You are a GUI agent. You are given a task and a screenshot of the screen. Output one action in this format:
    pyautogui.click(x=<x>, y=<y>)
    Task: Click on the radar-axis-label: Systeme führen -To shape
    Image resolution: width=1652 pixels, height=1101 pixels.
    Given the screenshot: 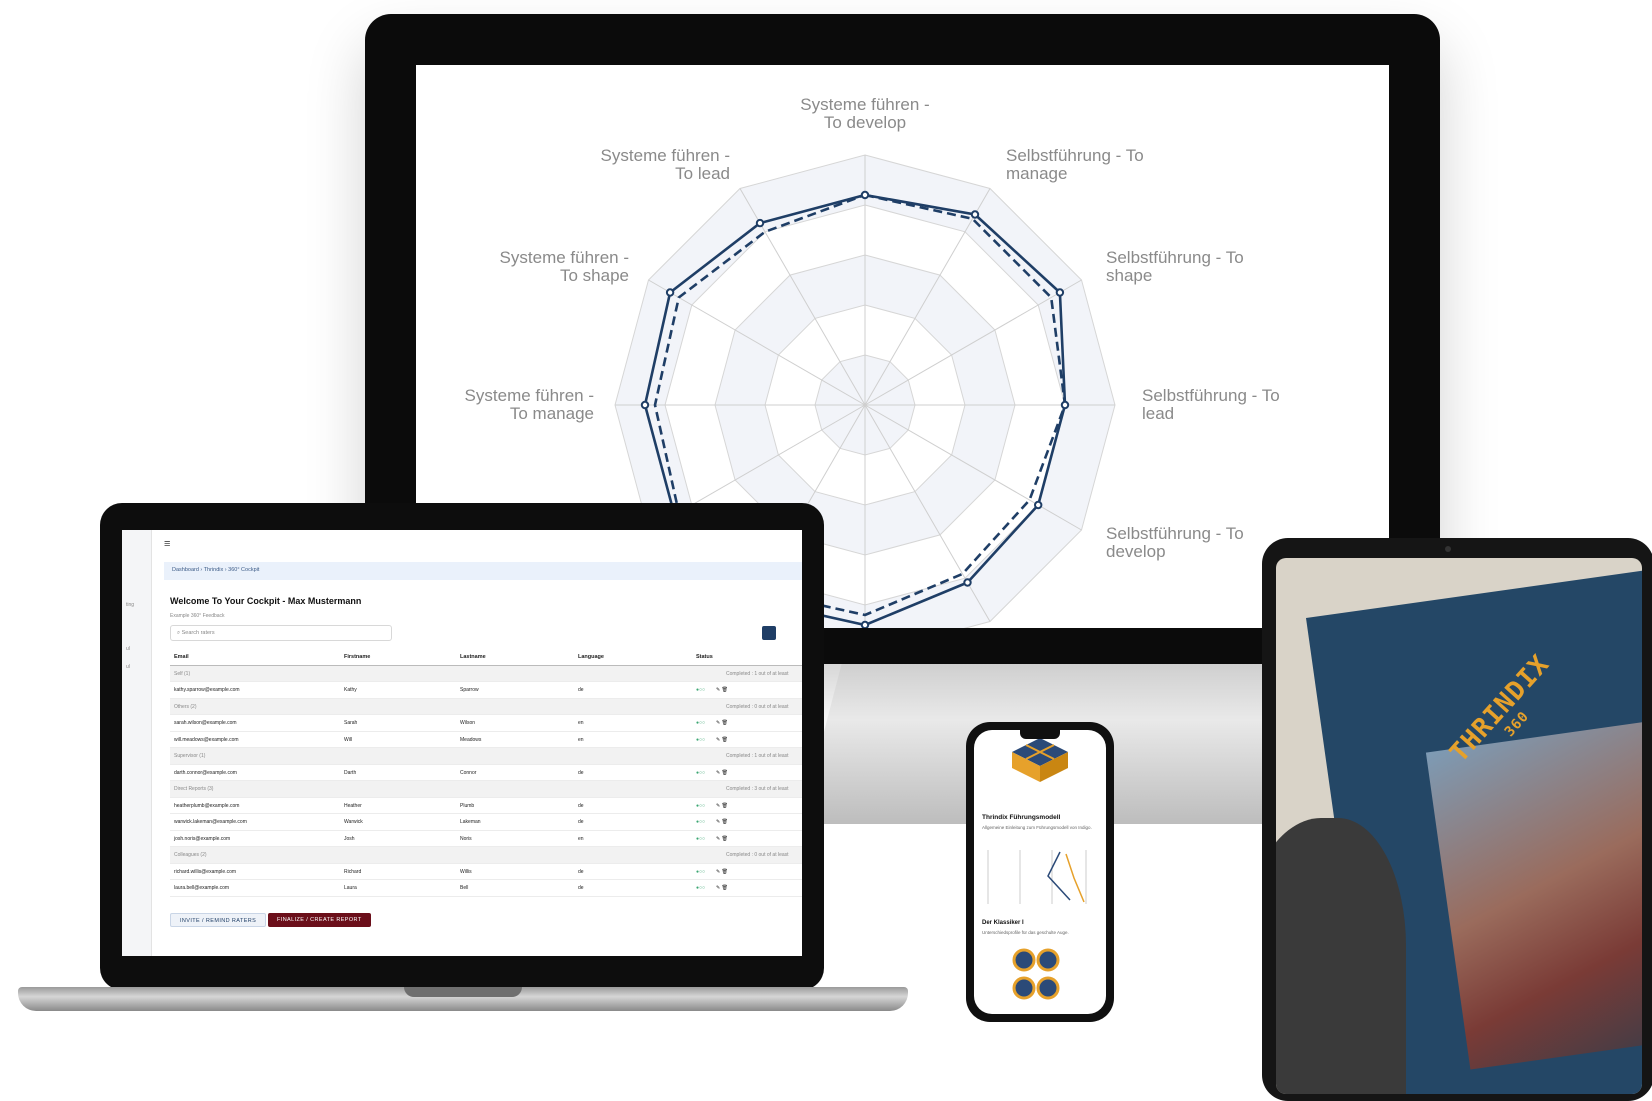 What is the action you would take?
    pyautogui.click(x=564, y=266)
    